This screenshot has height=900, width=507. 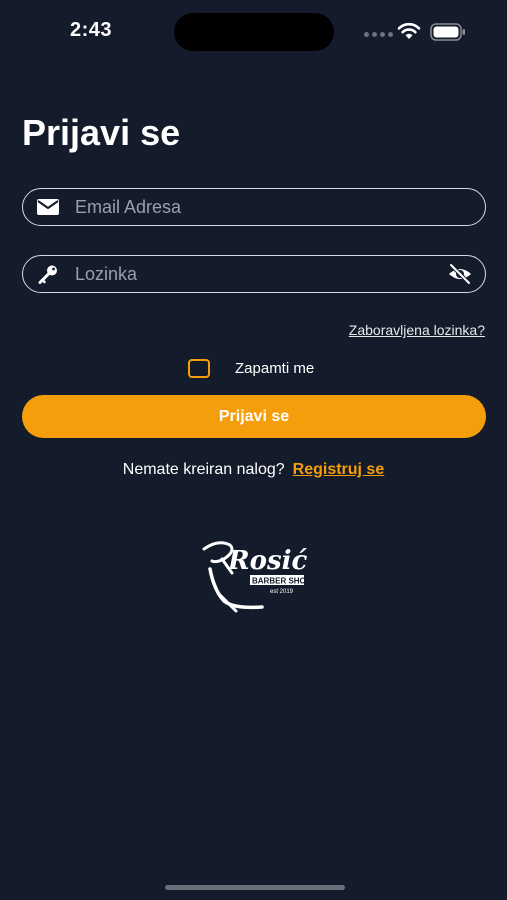 What do you see at coordinates (260, 207) in the screenshot?
I see `email-input` at bounding box center [260, 207].